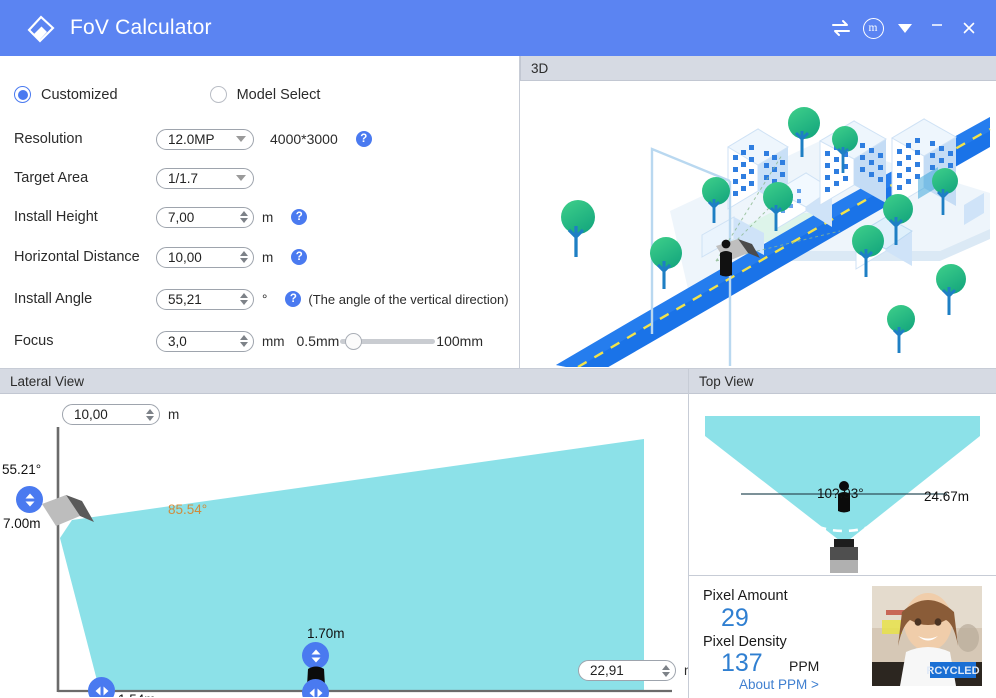  I want to click on pixel-amount-value: 29, so click(735, 618).